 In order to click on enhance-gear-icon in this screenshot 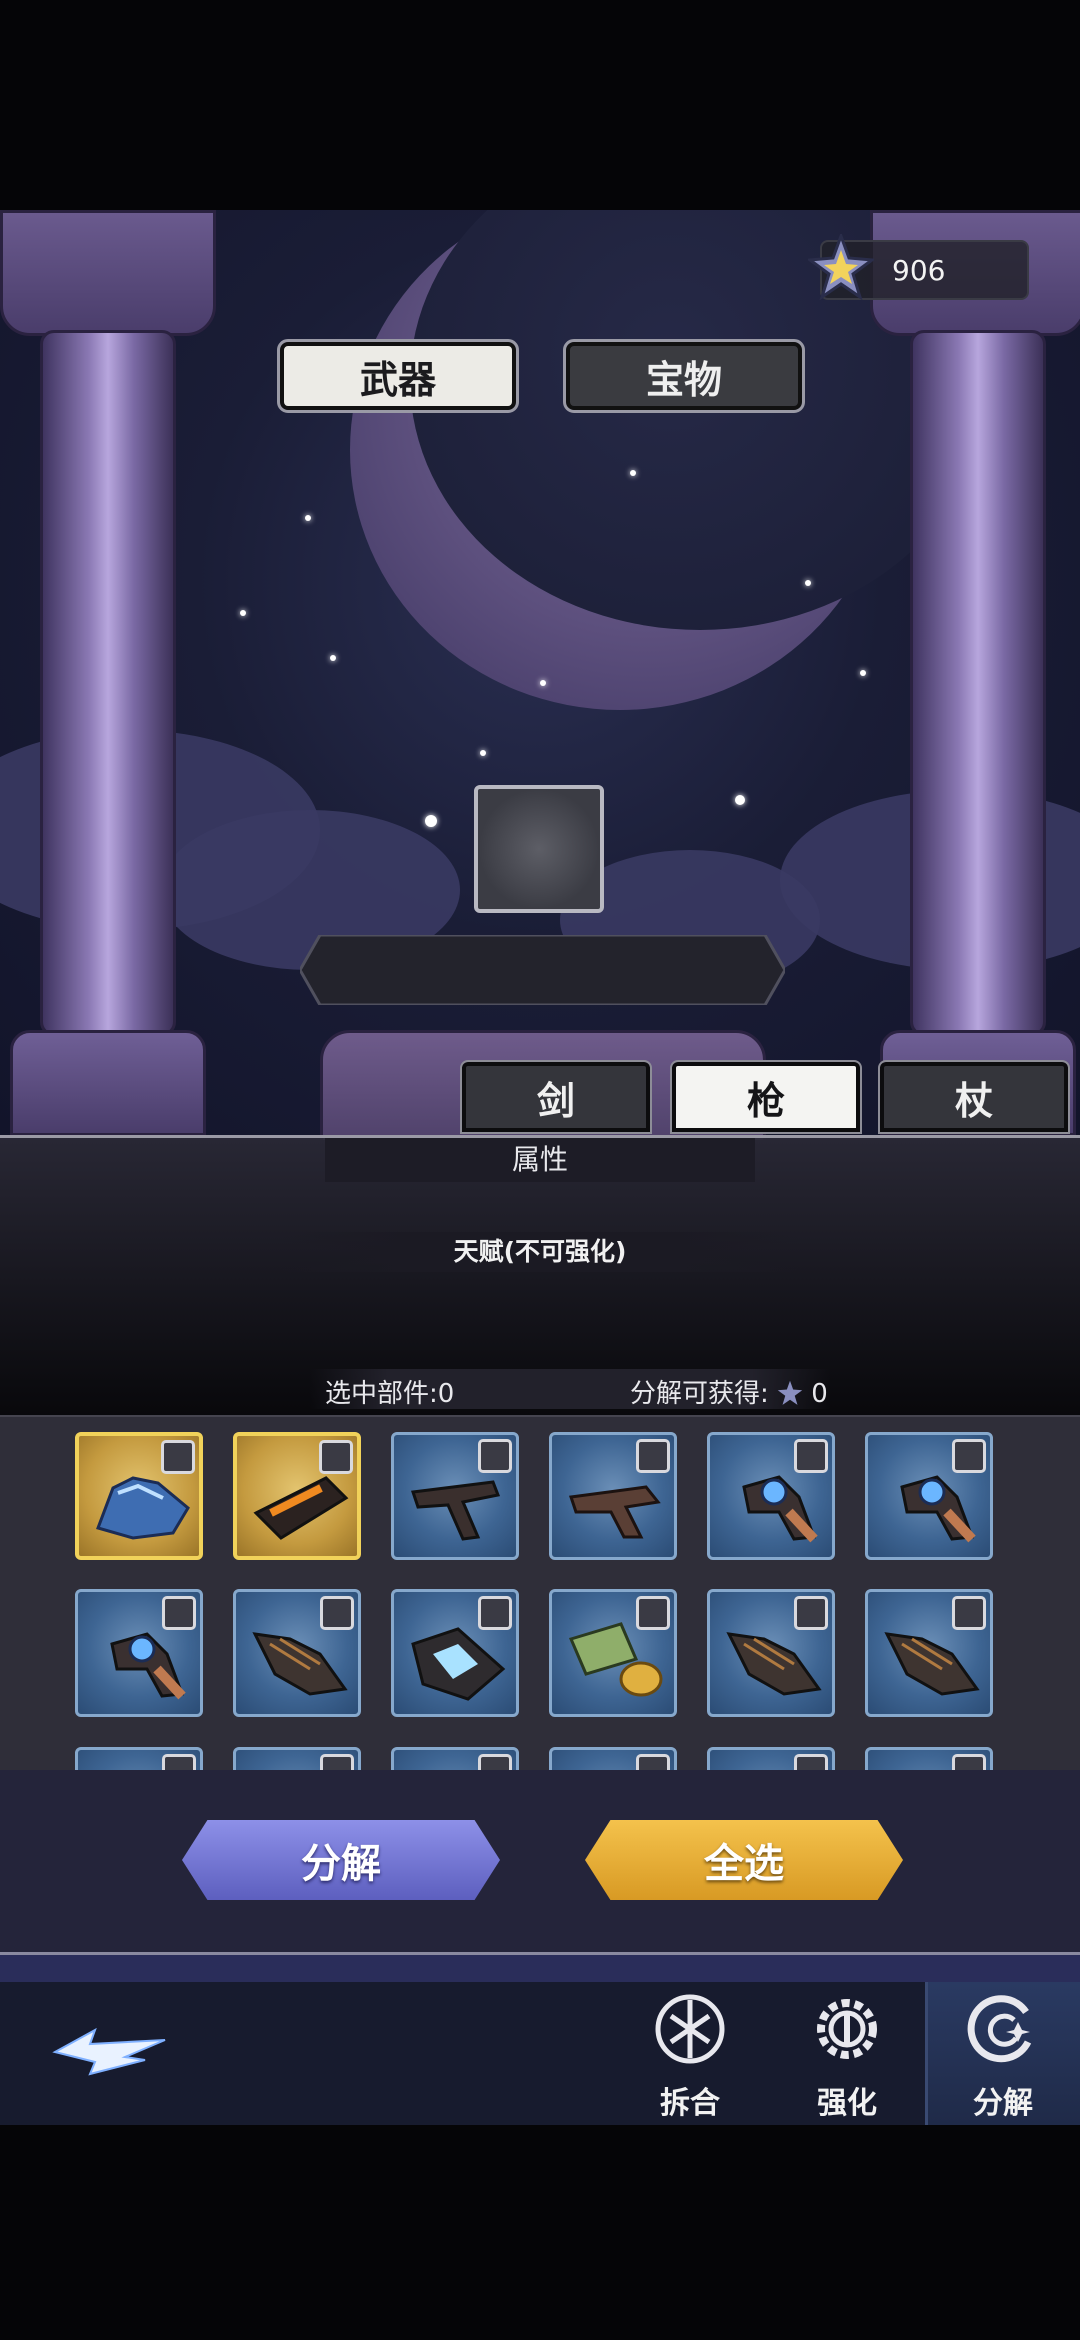, I will do `click(847, 2029)`.